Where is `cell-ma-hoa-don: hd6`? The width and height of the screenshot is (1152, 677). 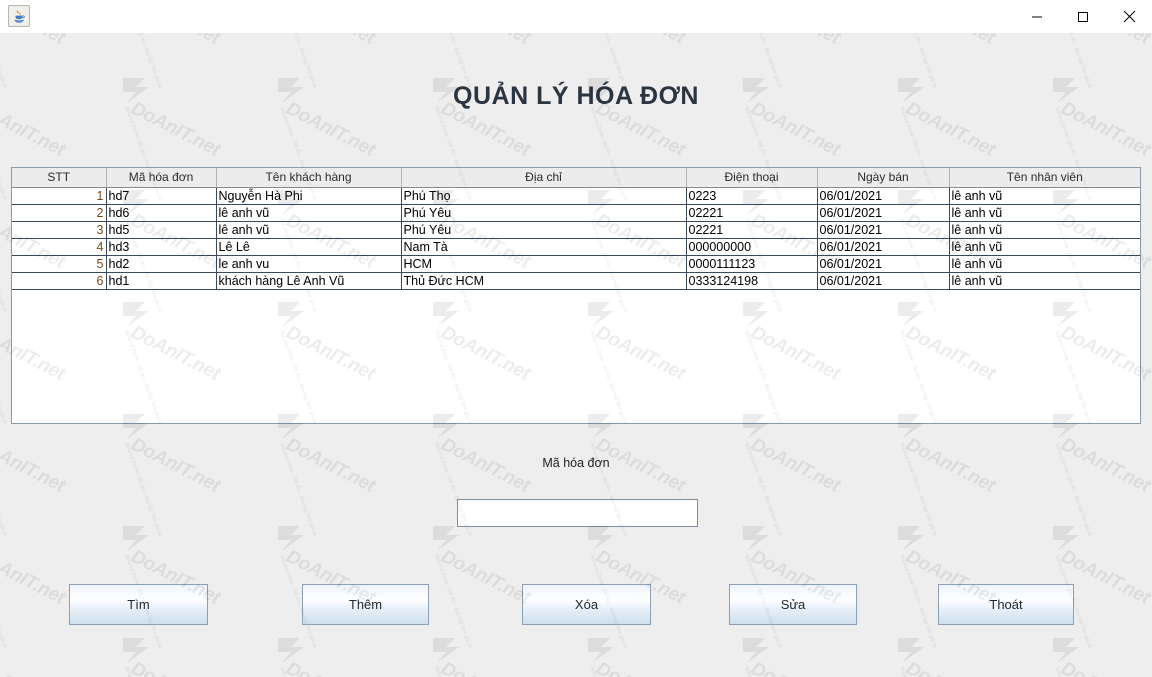
cell-ma-hoa-don: hd6 is located at coordinates (161, 213).